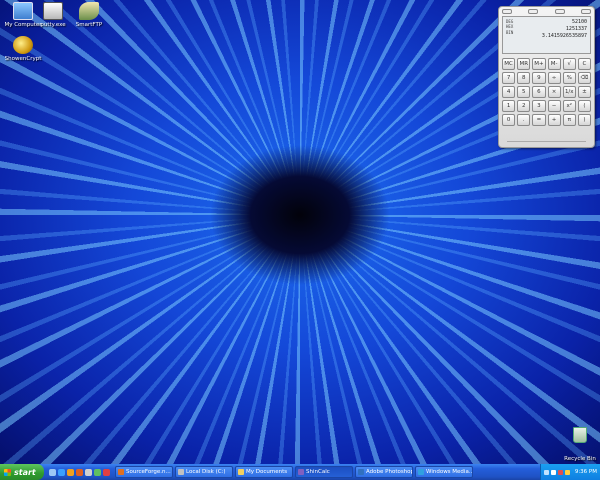 This screenshot has height=480, width=600. Describe the element at coordinates (524, 64) in the screenshot. I see `calculator-key: MR` at that location.